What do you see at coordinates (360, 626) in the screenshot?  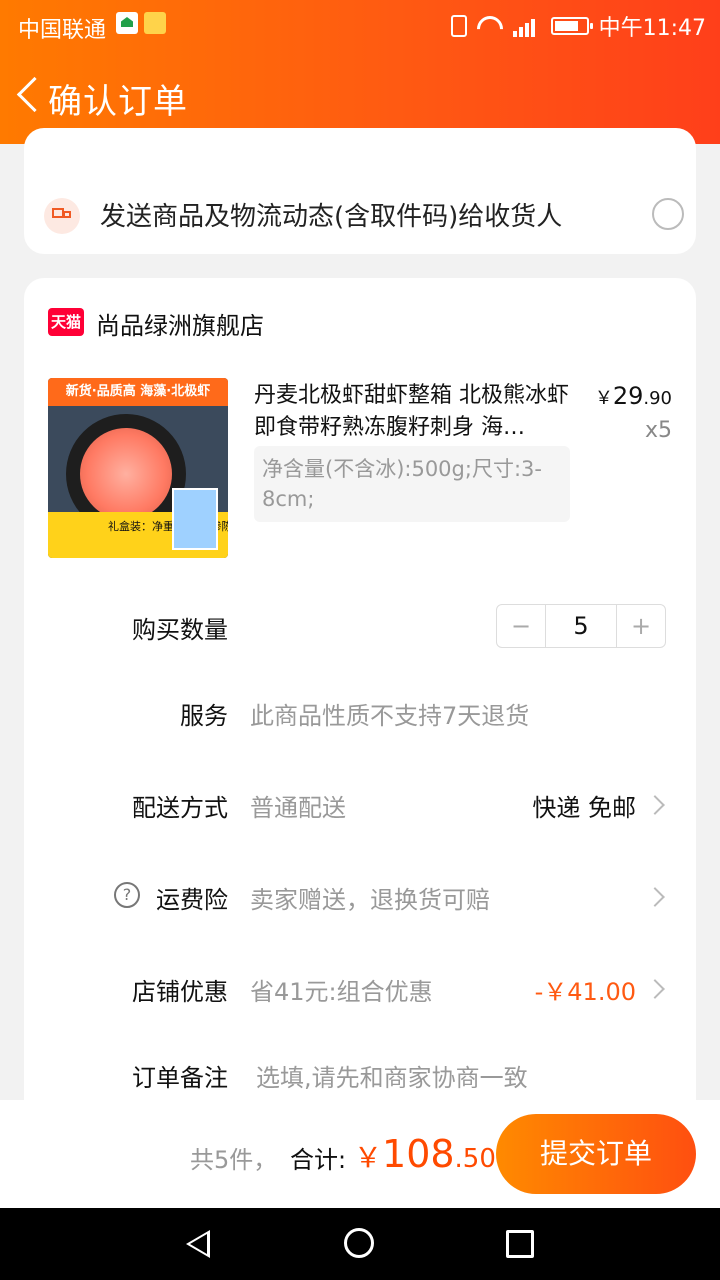 I see `quantity-row: 购买数量 − 5 +` at bounding box center [360, 626].